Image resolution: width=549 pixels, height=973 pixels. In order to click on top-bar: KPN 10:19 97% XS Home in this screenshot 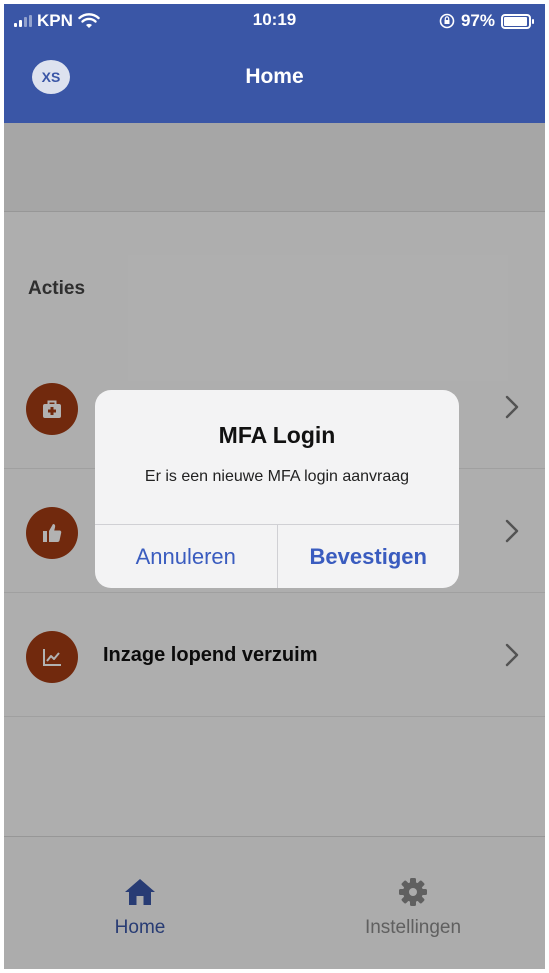, I will do `click(274, 63)`.